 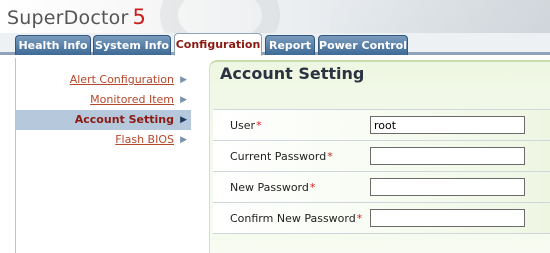 What do you see at coordinates (363, 45) in the screenshot?
I see `tab-power-control: Power Control` at bounding box center [363, 45].